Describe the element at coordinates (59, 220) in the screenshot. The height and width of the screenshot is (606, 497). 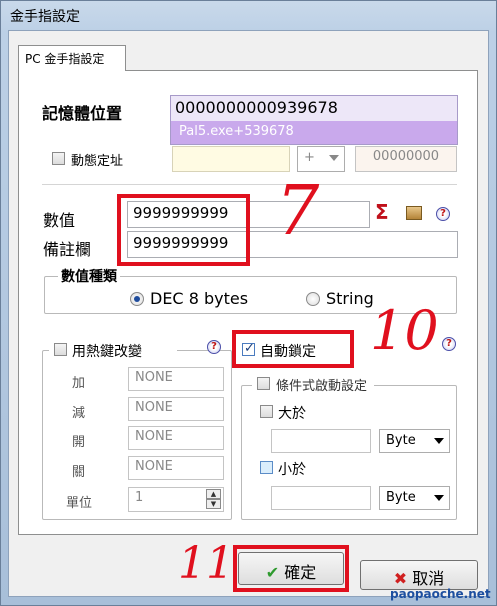
I see `value-label: 數值` at that location.